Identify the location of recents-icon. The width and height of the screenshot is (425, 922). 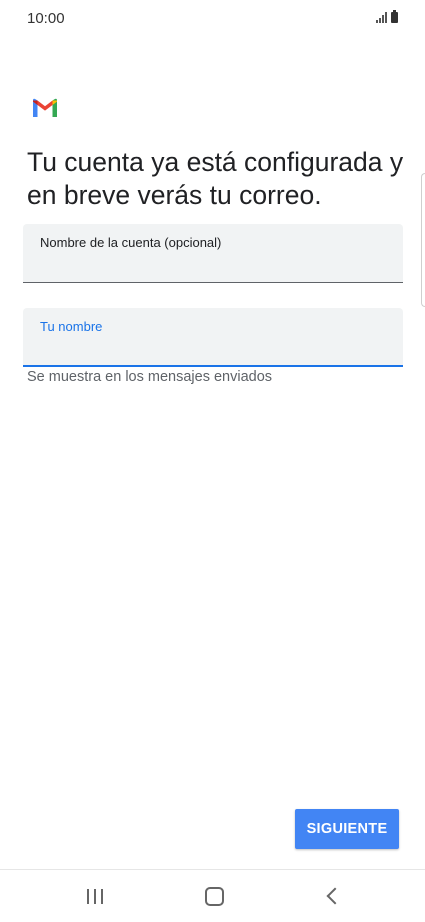
(95, 896).